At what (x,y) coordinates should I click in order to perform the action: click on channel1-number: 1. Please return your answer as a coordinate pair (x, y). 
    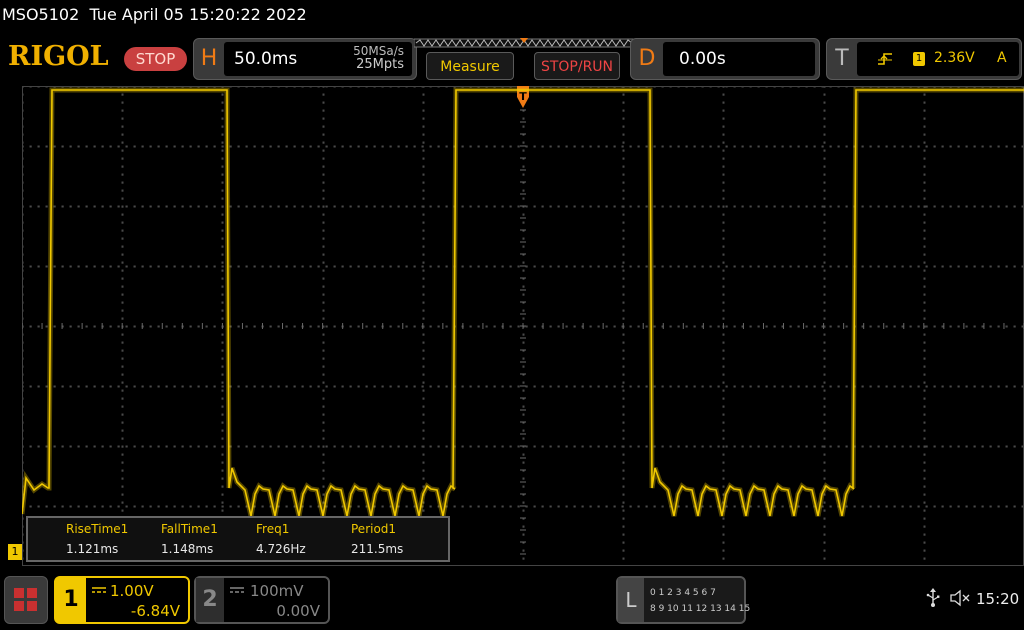
    Looking at the image, I should click on (71, 600).